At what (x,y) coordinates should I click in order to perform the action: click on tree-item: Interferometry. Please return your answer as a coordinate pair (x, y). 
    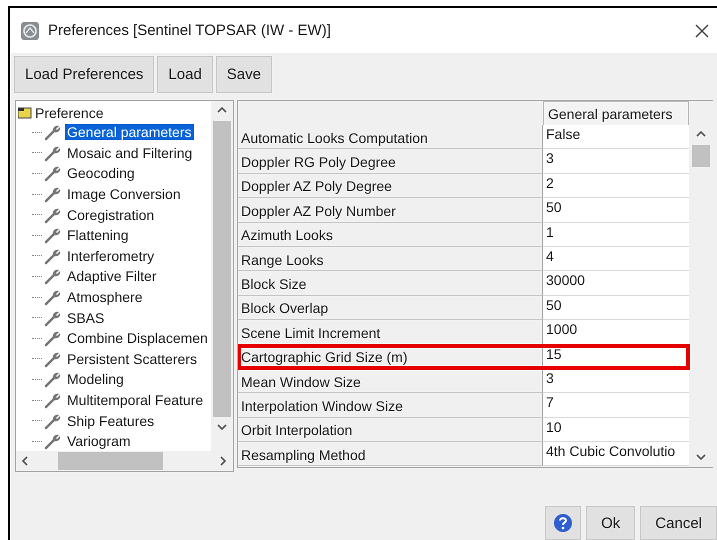
    Looking at the image, I should click on (110, 256).